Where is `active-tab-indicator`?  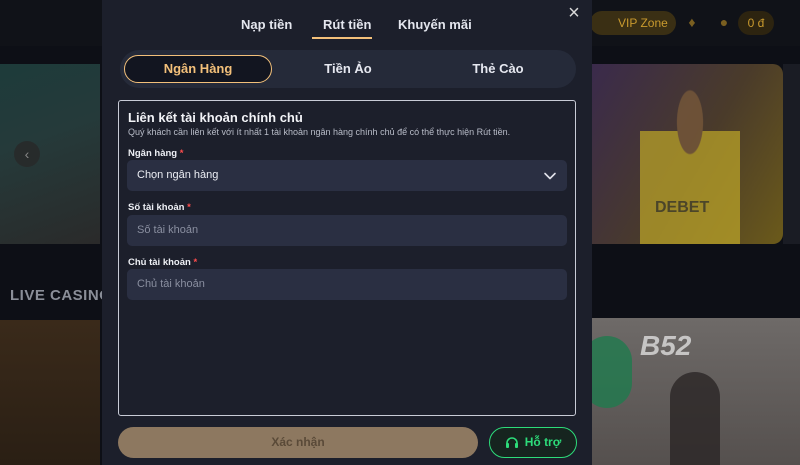
active-tab-indicator is located at coordinates (342, 38).